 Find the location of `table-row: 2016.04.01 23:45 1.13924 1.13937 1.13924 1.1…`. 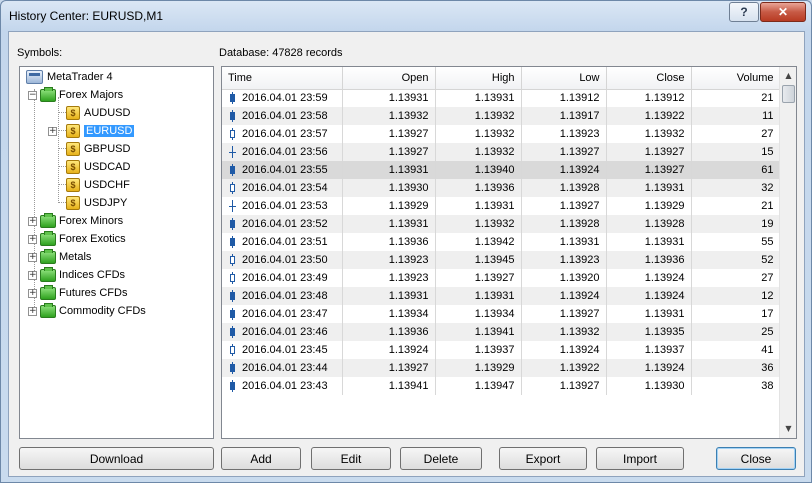

table-row: 2016.04.01 23:45 1.13924 1.13937 1.13924 1.1… is located at coordinates (501, 350).